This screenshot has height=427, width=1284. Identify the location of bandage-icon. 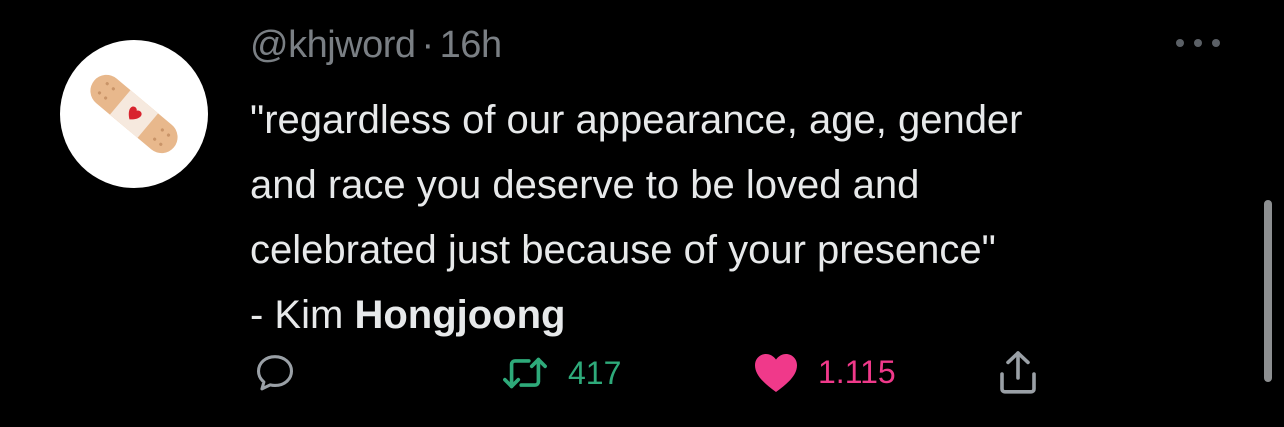
(134, 114).